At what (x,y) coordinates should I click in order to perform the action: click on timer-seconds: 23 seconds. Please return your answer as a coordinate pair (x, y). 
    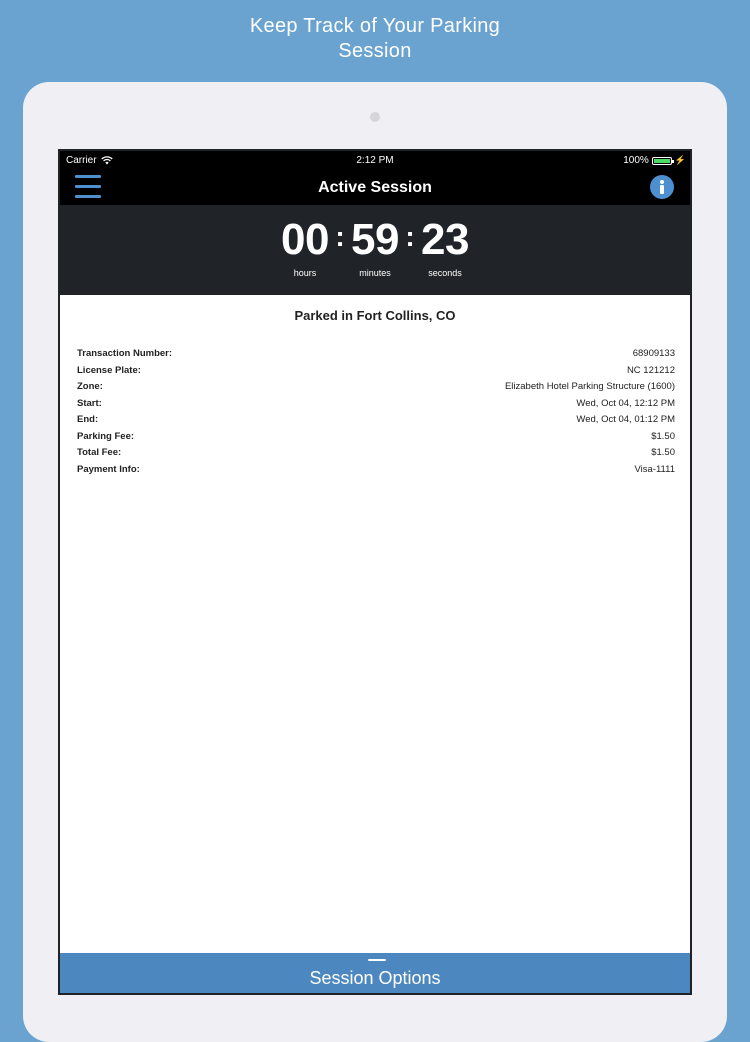
    Looking at the image, I should click on (445, 247).